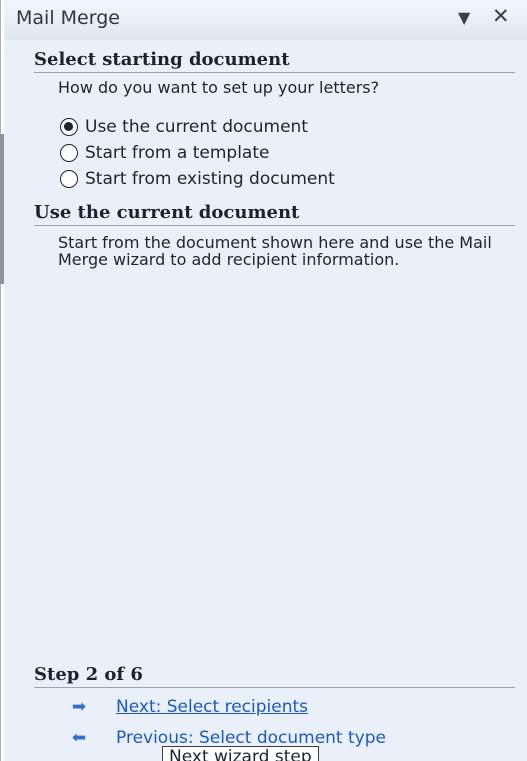 Image resolution: width=527 pixels, height=761 pixels. I want to click on next-step-row: ➡ Next: Select recipients, so click(187, 707).